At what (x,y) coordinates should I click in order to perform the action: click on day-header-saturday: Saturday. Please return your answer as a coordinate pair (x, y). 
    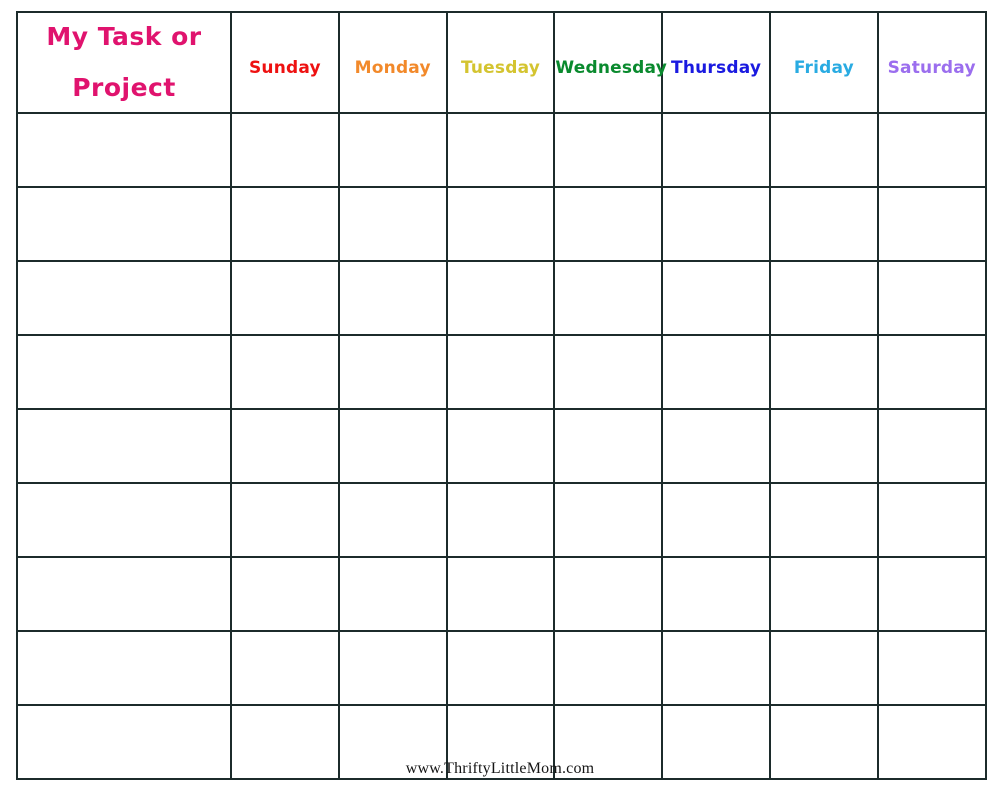
    Looking at the image, I should click on (931, 62).